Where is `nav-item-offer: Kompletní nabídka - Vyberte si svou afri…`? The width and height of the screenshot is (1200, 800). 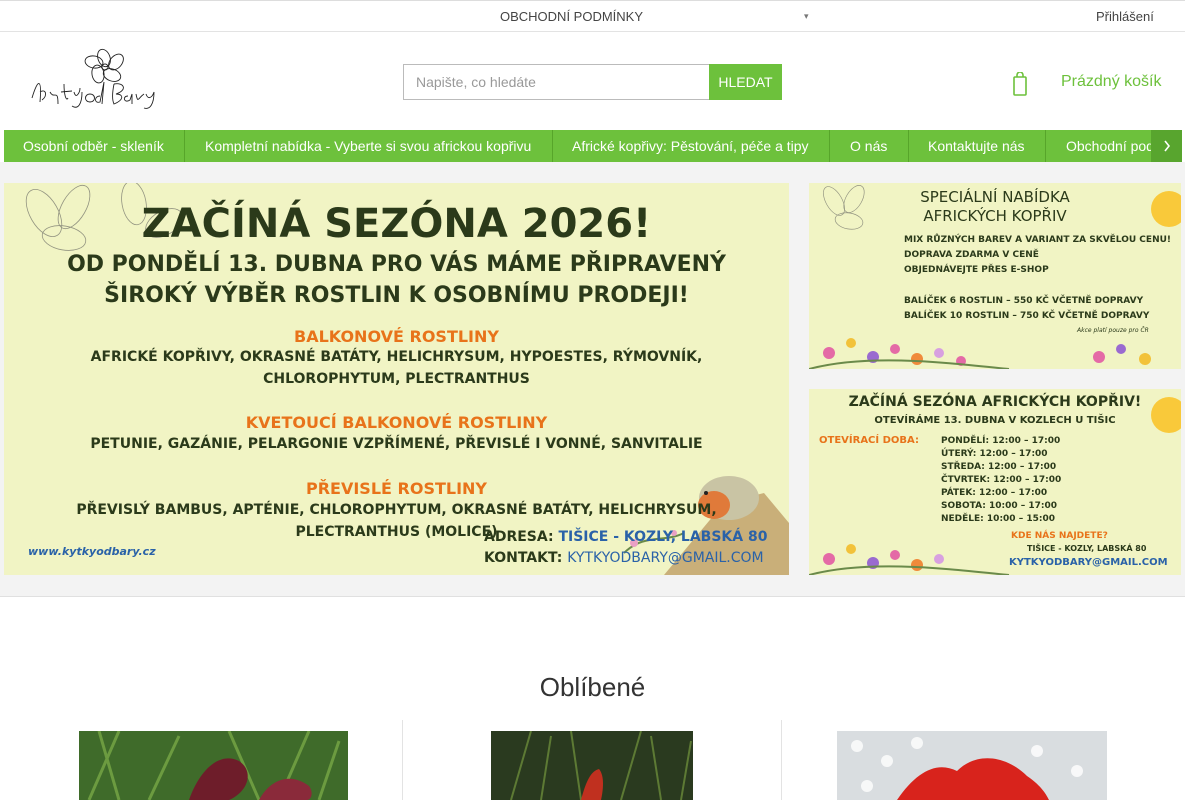
nav-item-offer: Kompletní nabídka - Vyberte si svou afri… is located at coordinates (368, 146).